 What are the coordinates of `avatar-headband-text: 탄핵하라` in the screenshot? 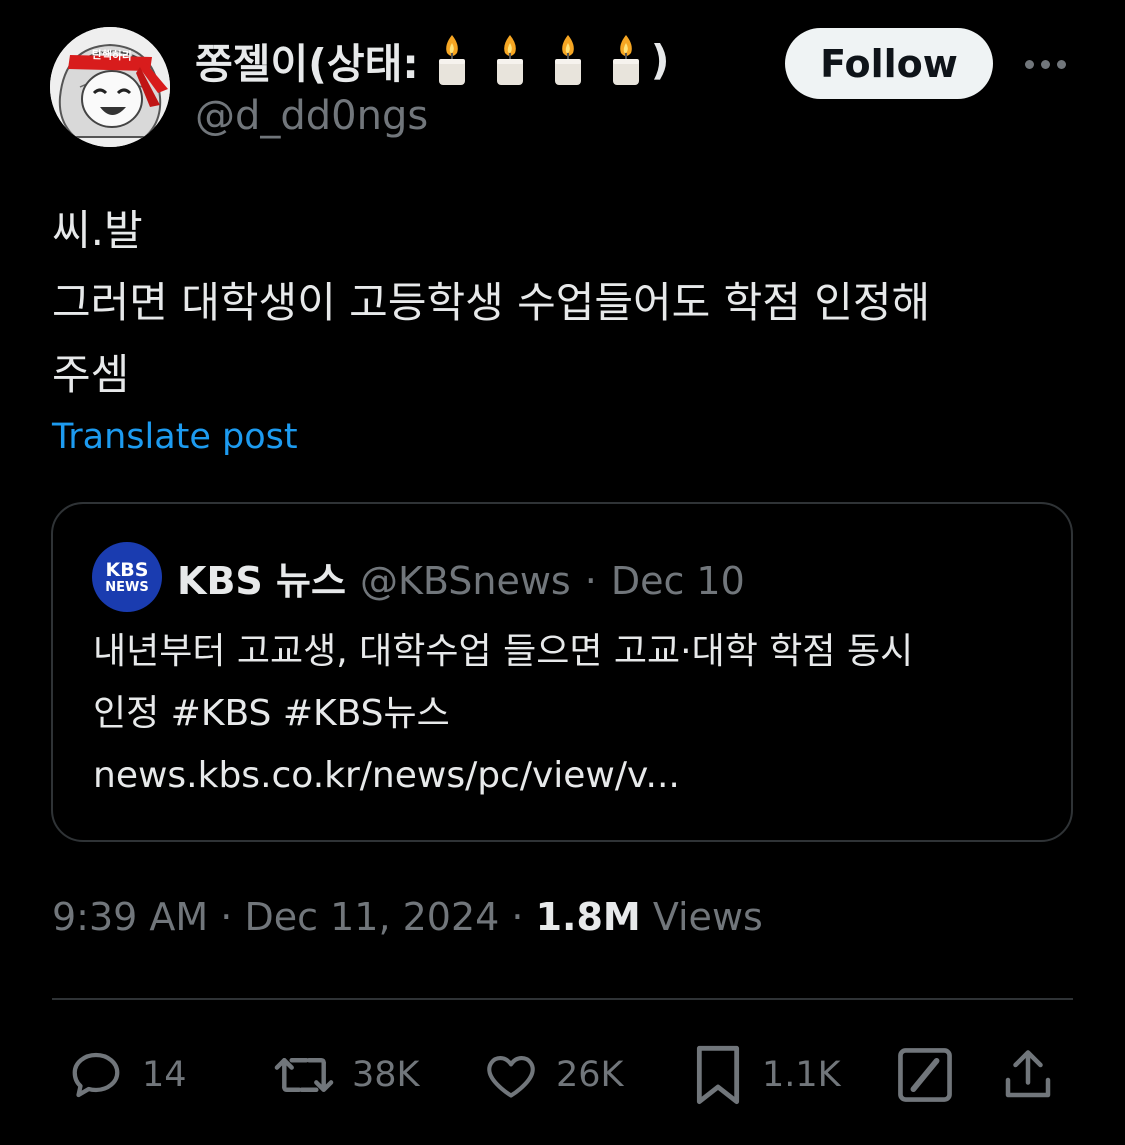 It's located at (112, 55).